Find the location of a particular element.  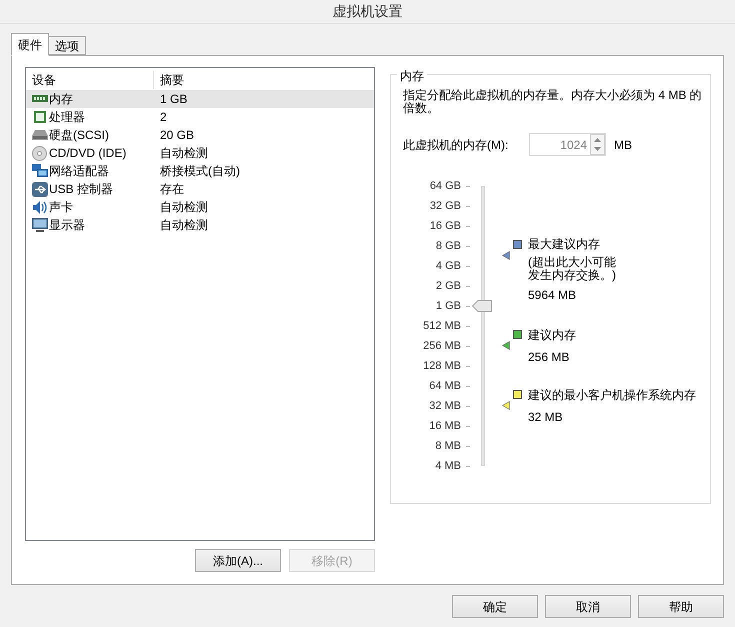

tick-label: 256 MB is located at coordinates (442, 346).